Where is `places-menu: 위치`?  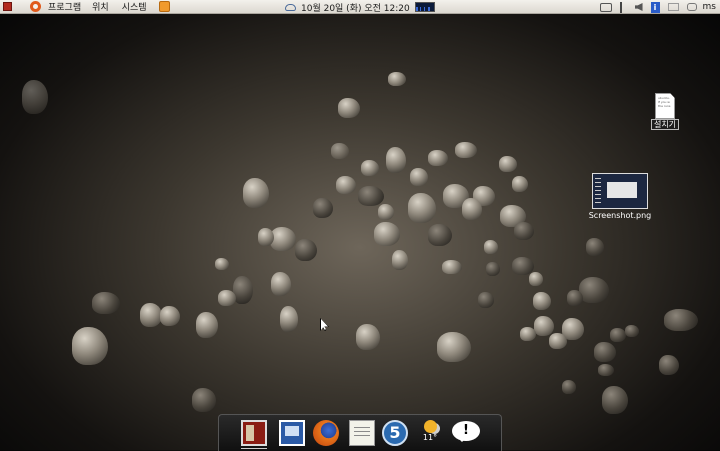 places-menu: 위치 is located at coordinates (100, 7).